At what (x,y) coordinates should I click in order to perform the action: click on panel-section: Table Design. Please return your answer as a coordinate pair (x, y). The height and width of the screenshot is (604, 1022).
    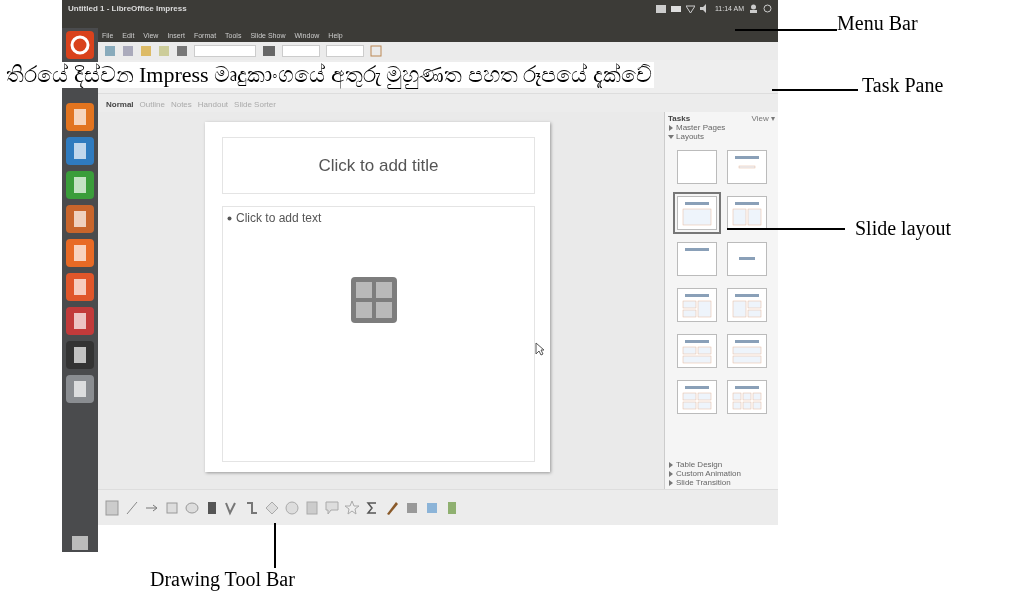
    Looking at the image, I should click on (721, 464).